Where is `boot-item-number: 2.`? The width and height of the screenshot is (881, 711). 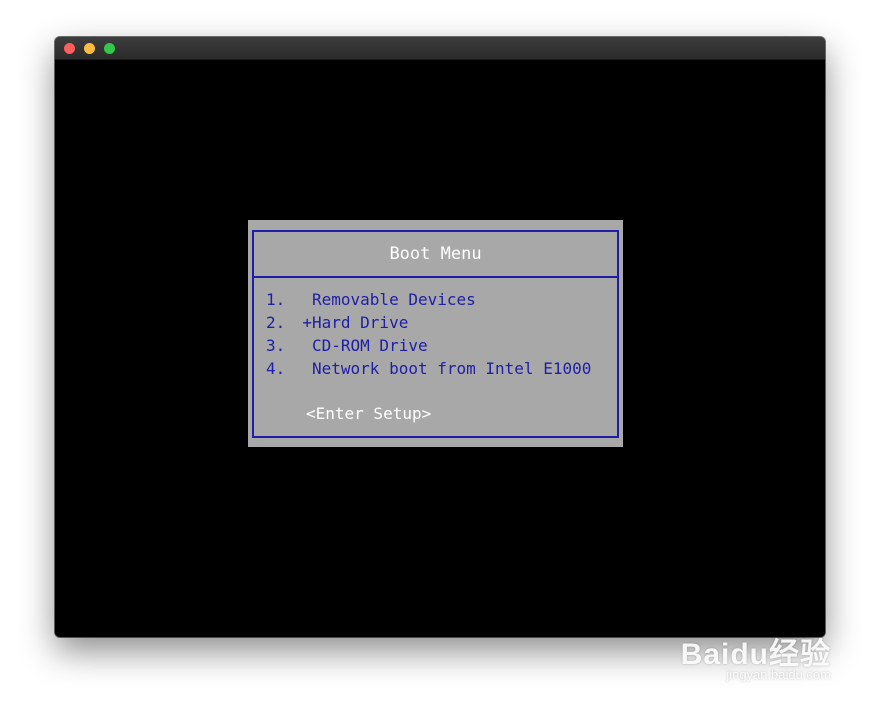 boot-item-number: 2. is located at coordinates (276, 322).